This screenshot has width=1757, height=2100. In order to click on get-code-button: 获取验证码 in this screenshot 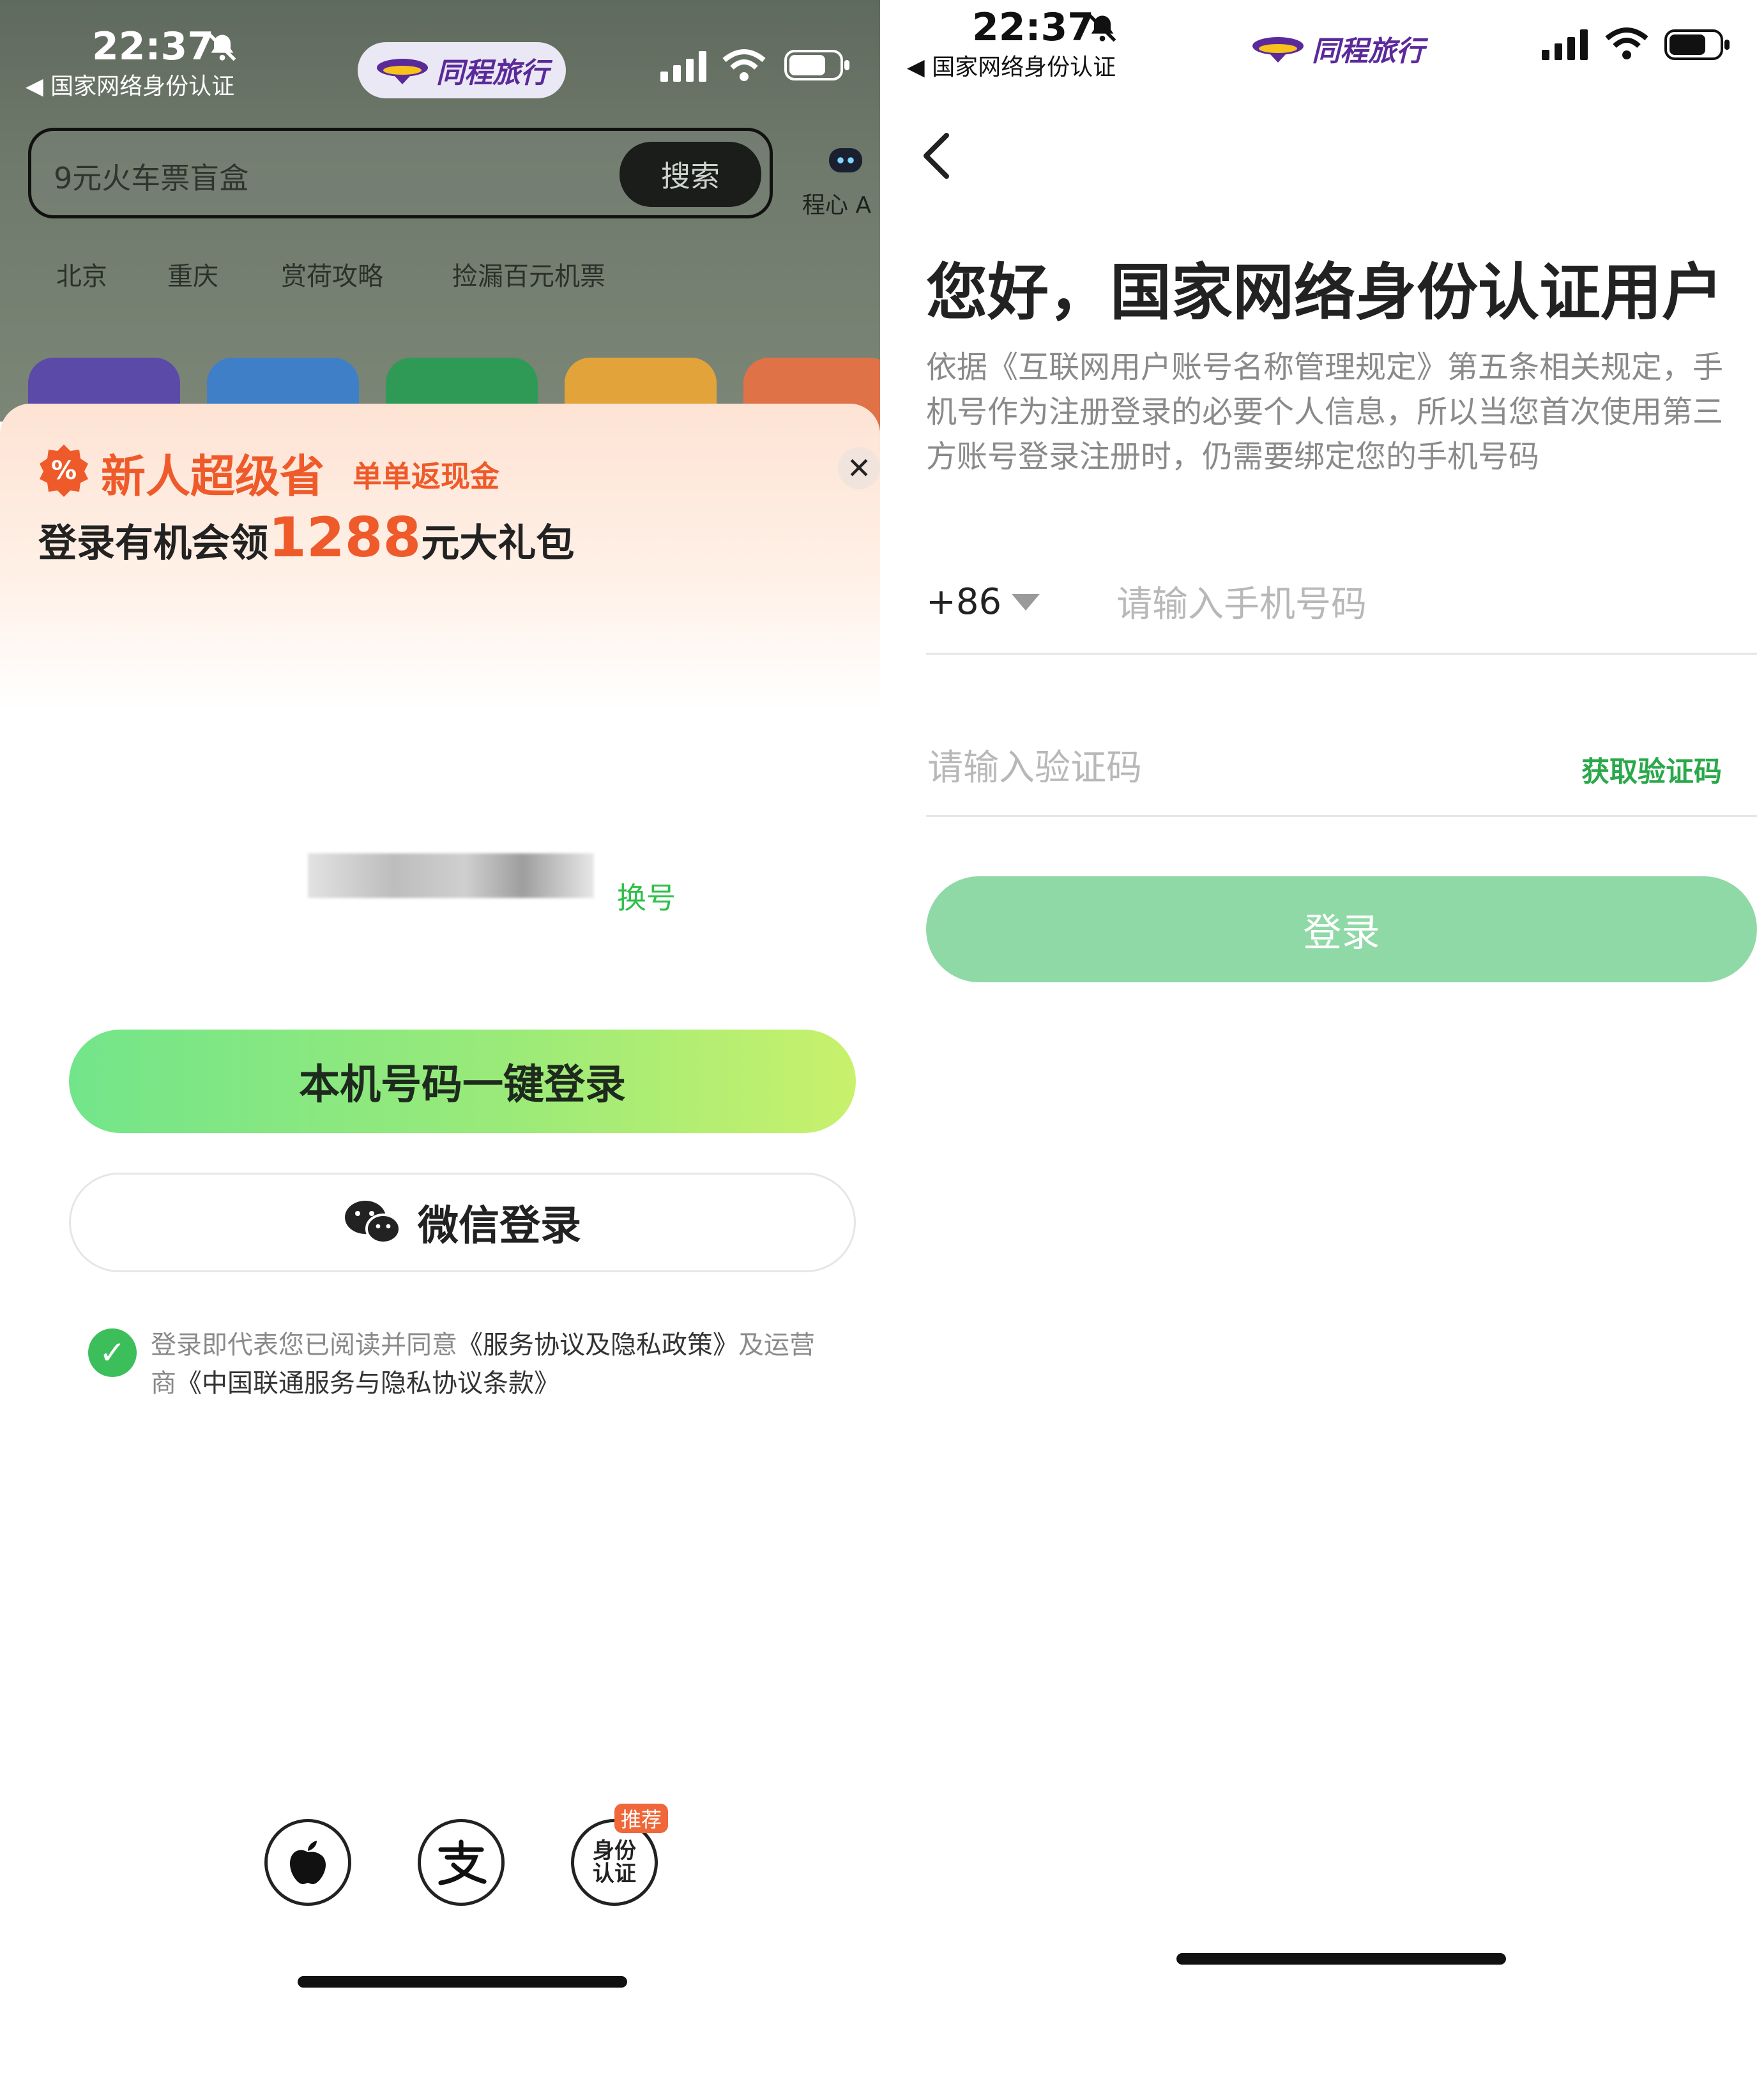, I will do `click(1651, 769)`.